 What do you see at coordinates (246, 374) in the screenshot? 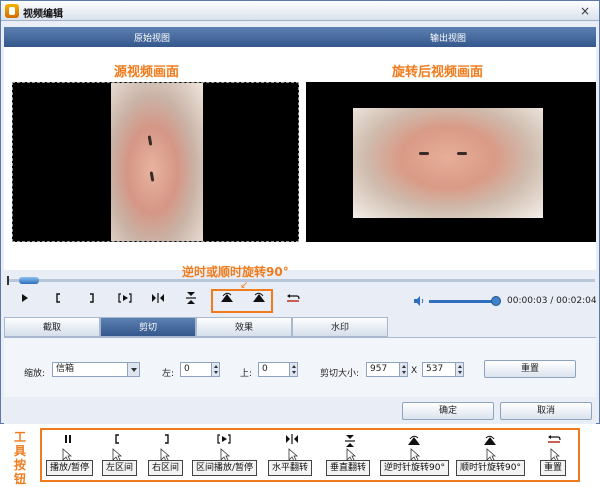
I see `top-label: 上:` at bounding box center [246, 374].